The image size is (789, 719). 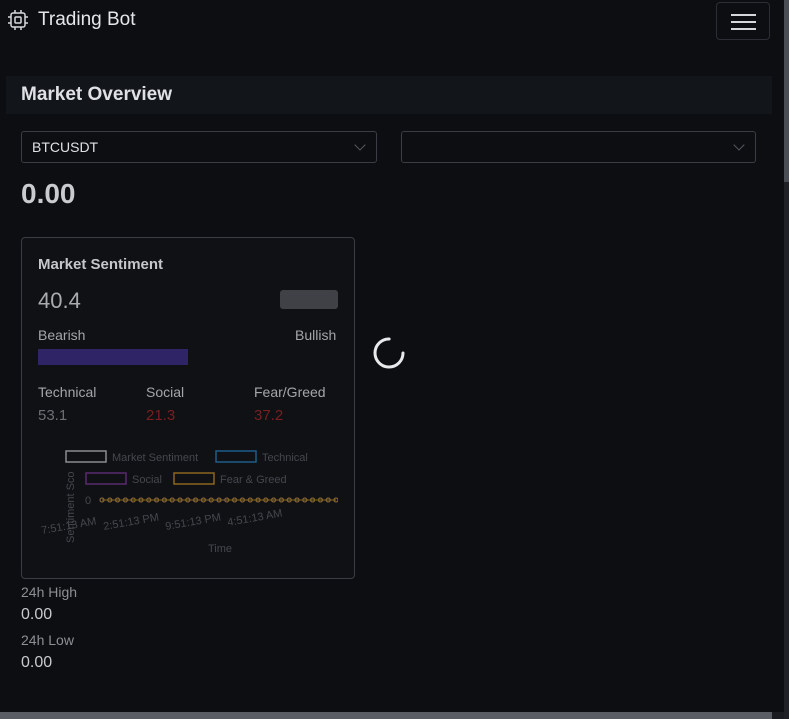 What do you see at coordinates (49, 592) in the screenshot?
I see `high-24h-label: 24h High` at bounding box center [49, 592].